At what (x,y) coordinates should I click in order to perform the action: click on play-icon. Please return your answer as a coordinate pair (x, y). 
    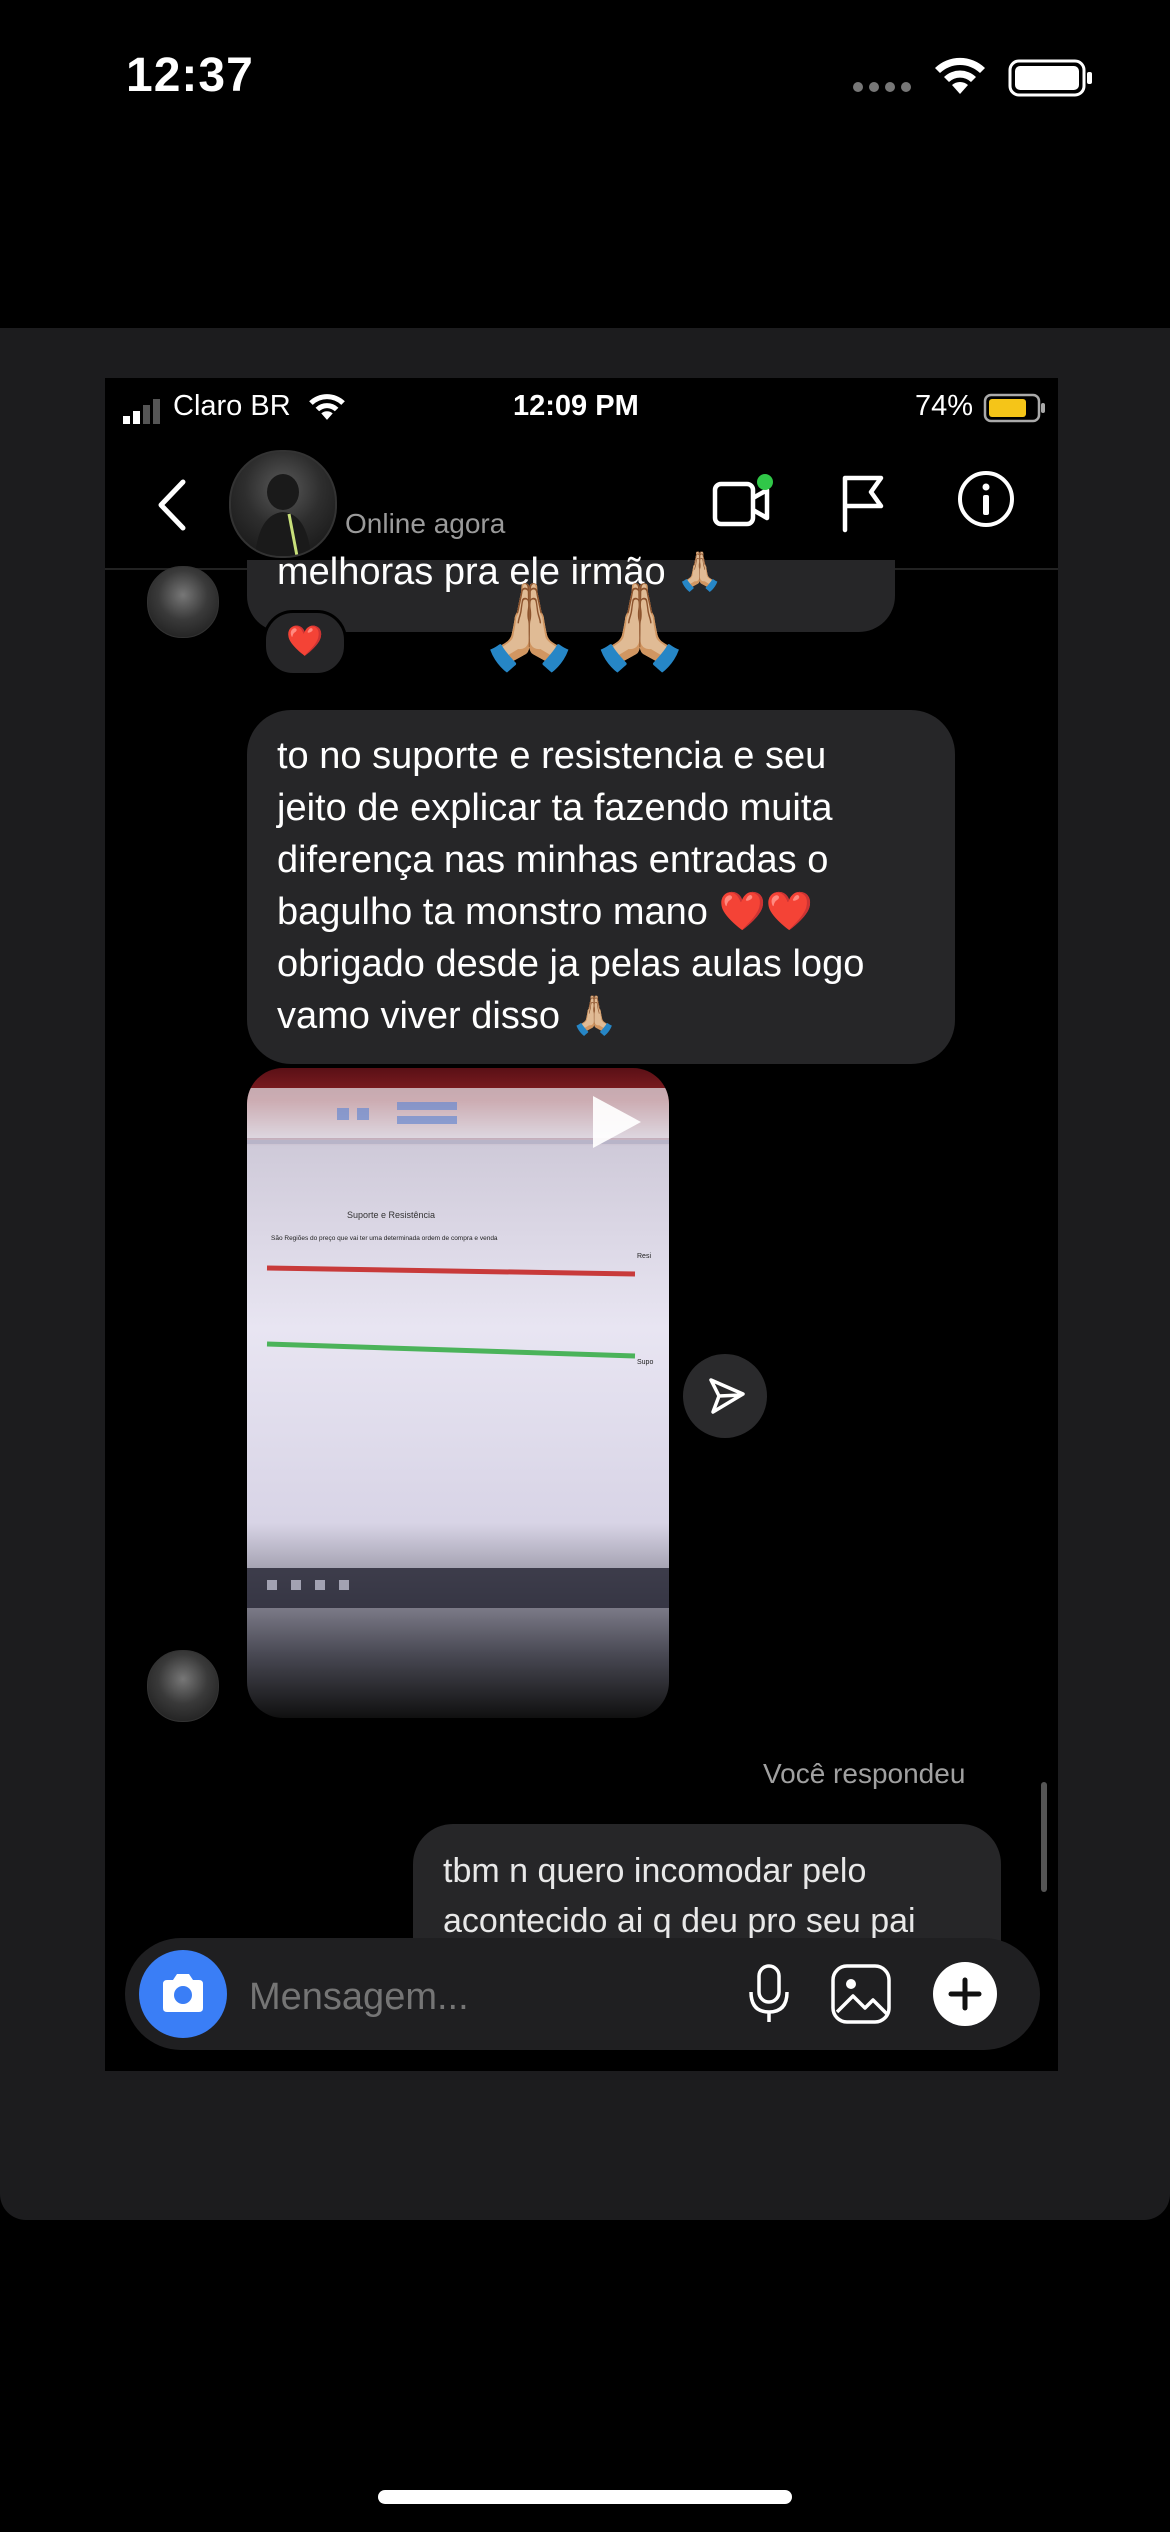
    Looking at the image, I should click on (615, 1122).